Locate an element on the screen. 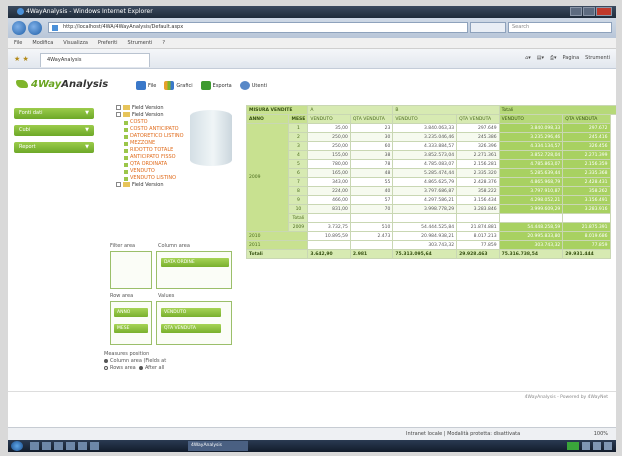  pivot-corner-row-field: MESE is located at coordinates (298, 119).